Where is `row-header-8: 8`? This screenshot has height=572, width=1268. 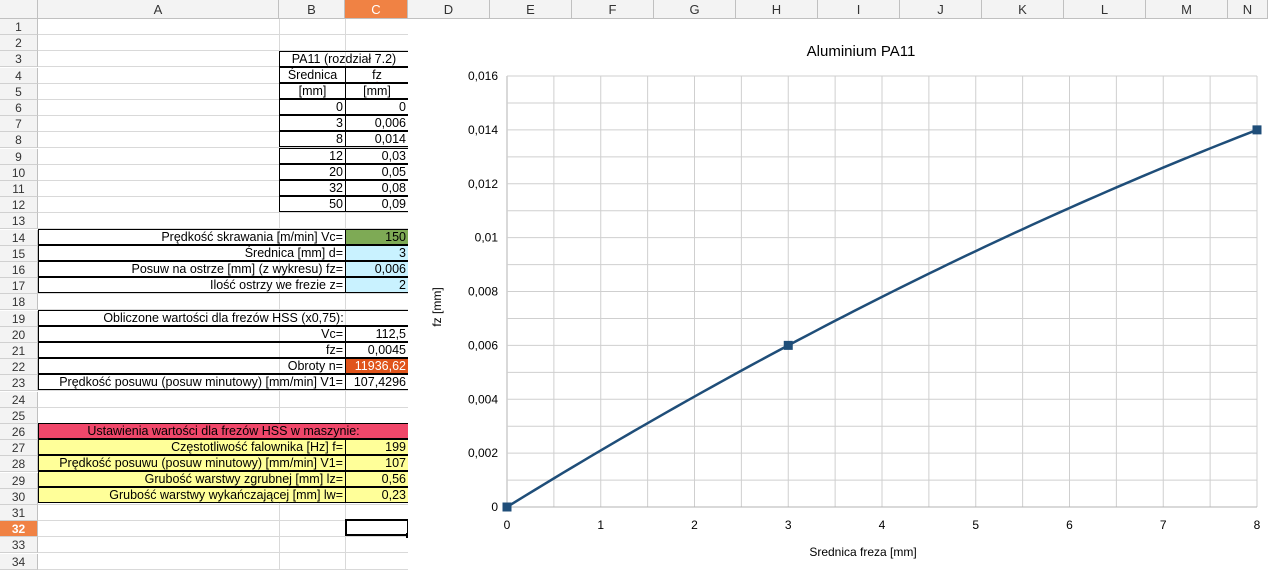
row-header-8: 8 is located at coordinates (19, 140).